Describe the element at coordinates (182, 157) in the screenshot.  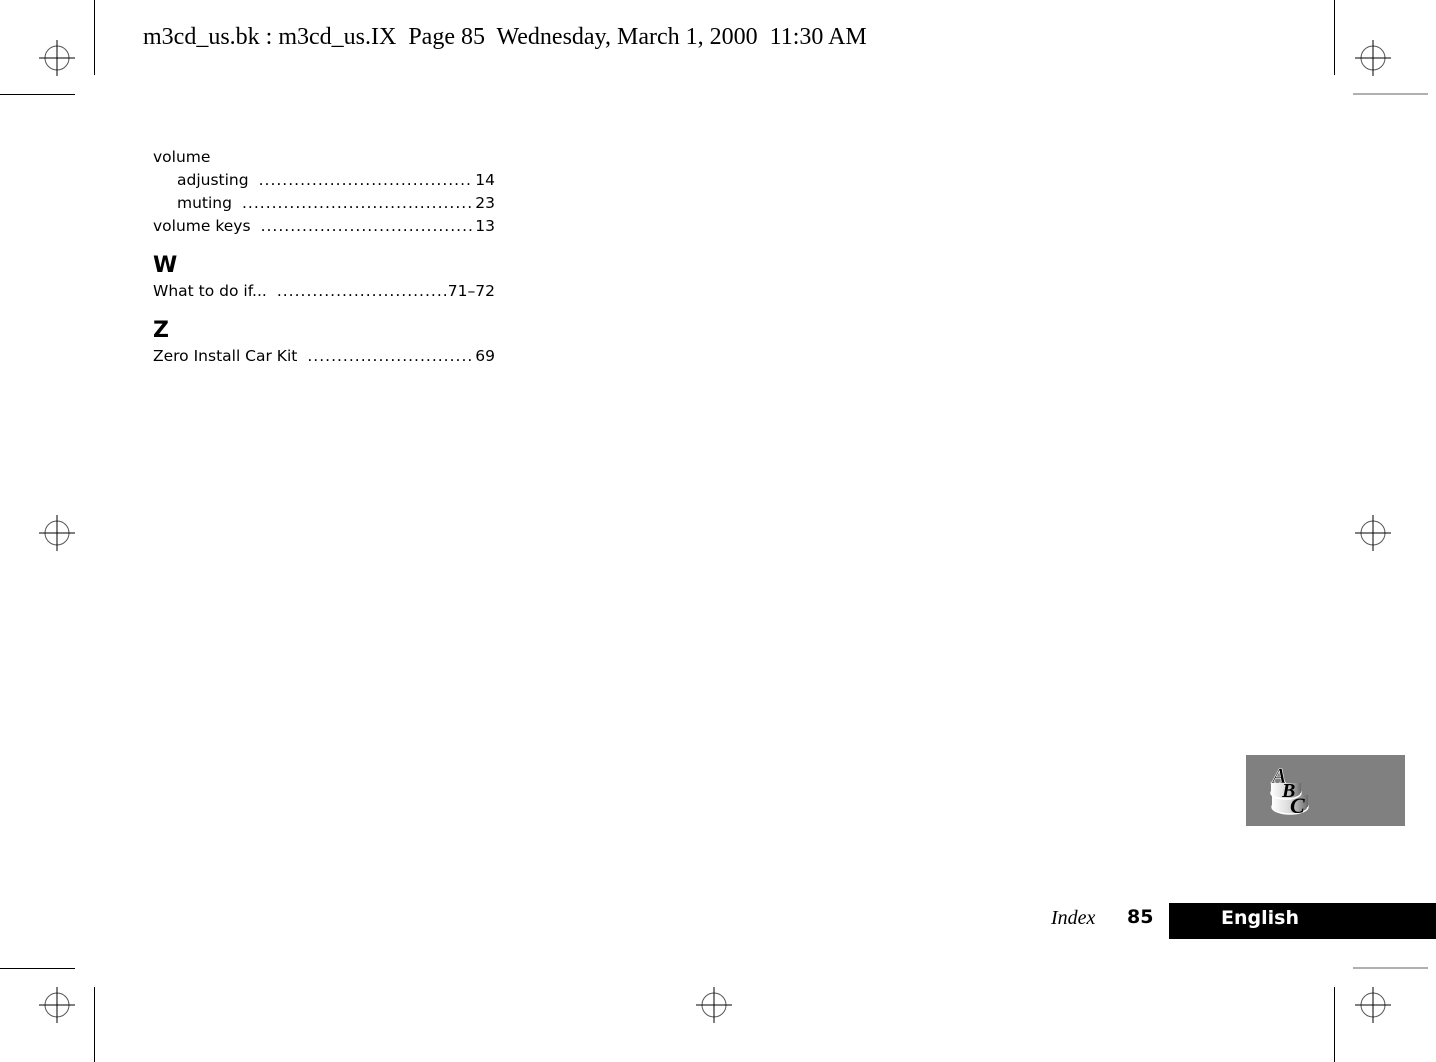
I see `index-term: volume` at that location.